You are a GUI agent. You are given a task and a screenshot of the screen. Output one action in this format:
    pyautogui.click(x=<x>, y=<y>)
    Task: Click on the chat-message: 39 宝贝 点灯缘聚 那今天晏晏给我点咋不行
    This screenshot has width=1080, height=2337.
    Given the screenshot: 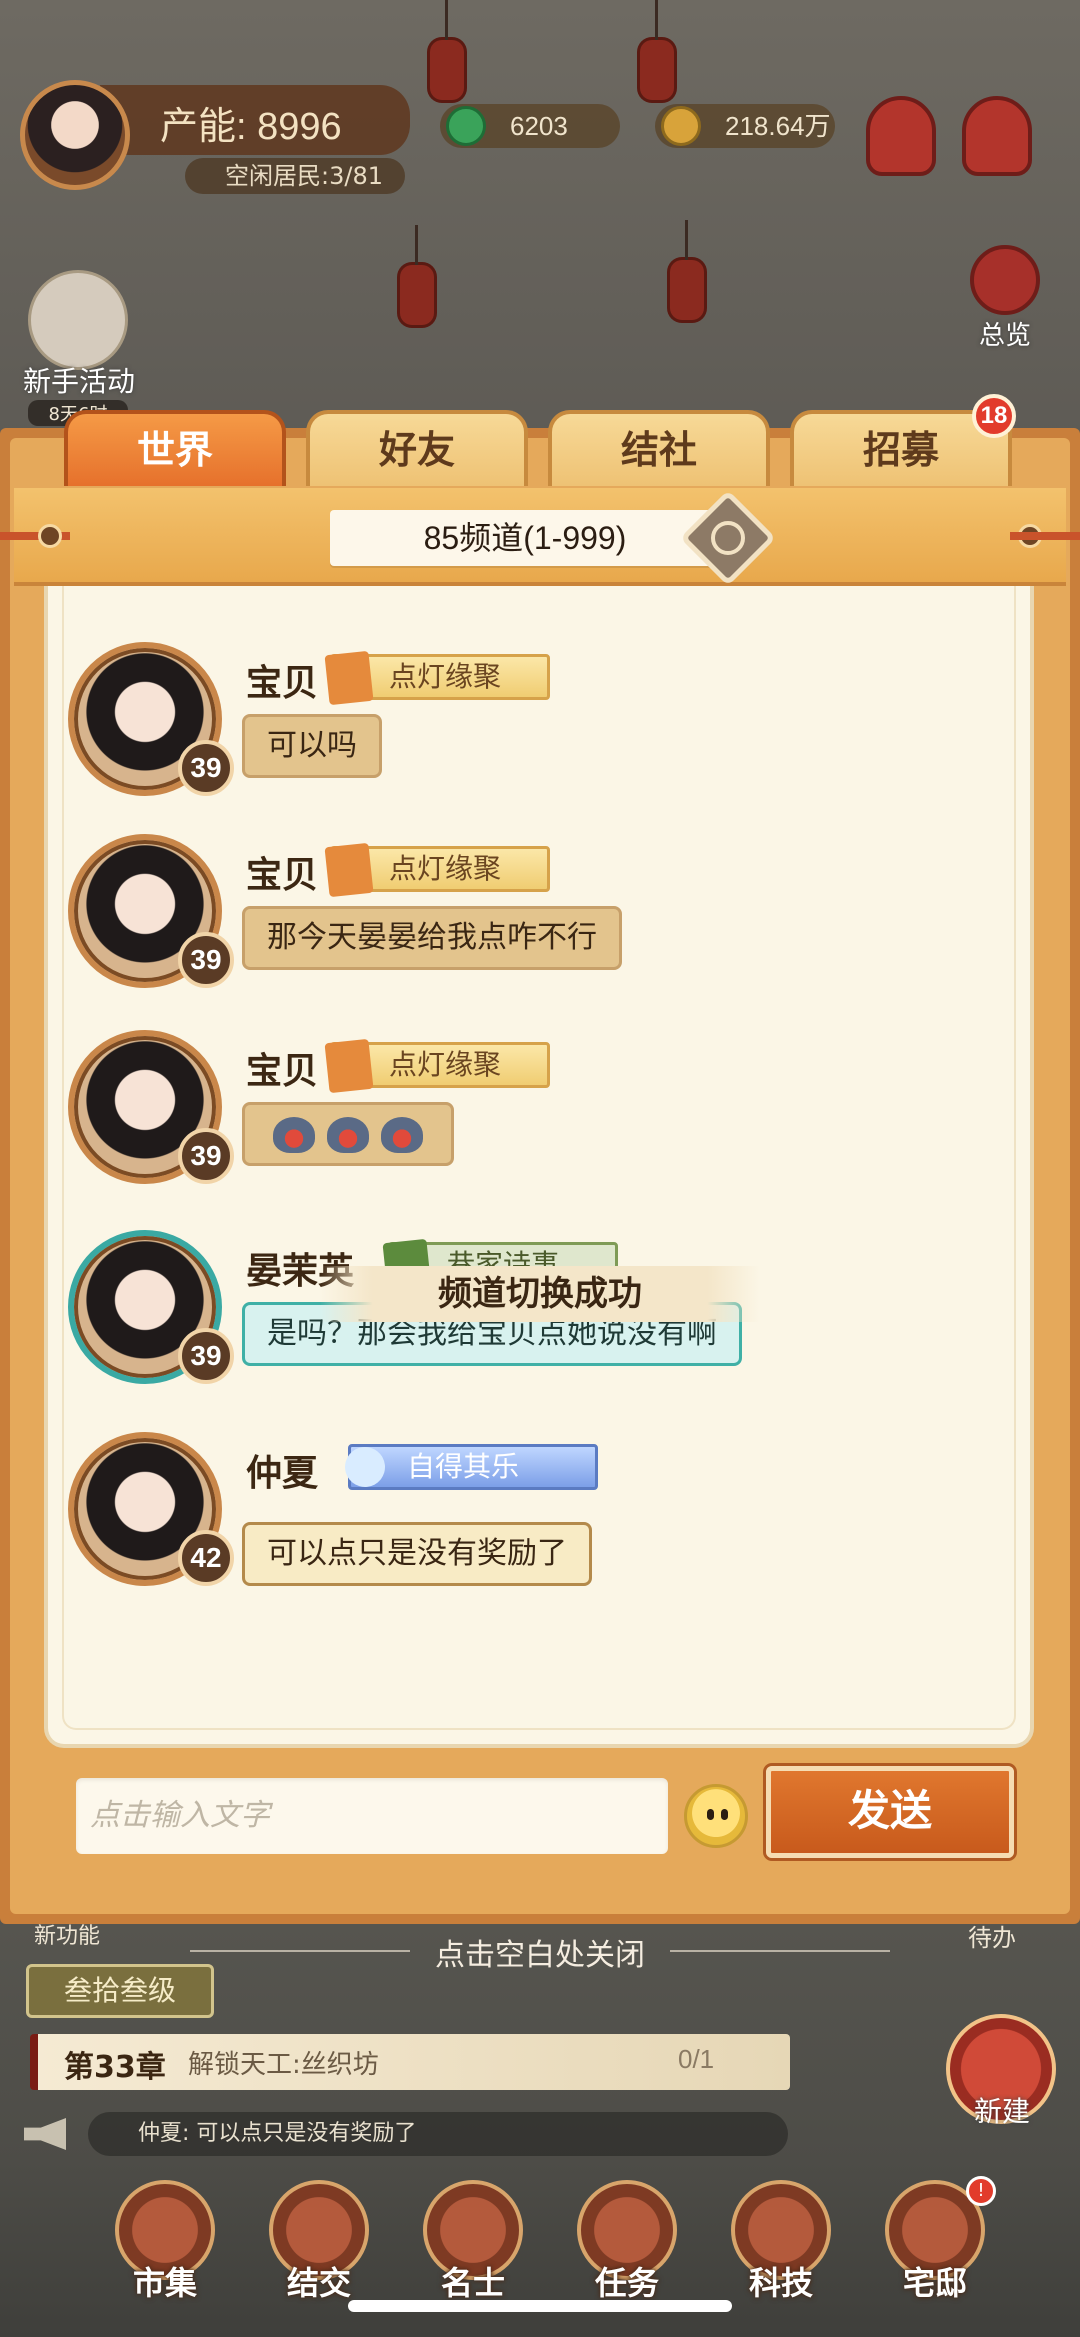 What is the action you would take?
    pyautogui.click(x=543, y=919)
    